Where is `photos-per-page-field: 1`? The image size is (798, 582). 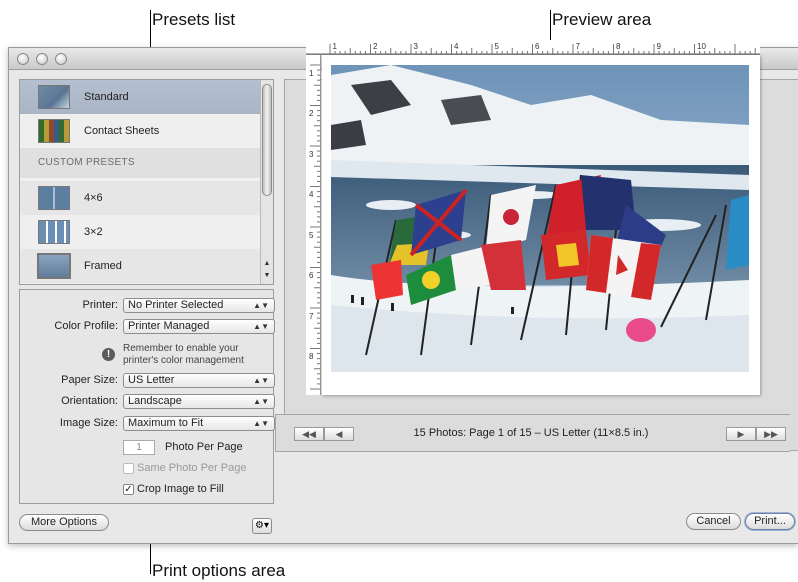 photos-per-page-field: 1 is located at coordinates (139, 447).